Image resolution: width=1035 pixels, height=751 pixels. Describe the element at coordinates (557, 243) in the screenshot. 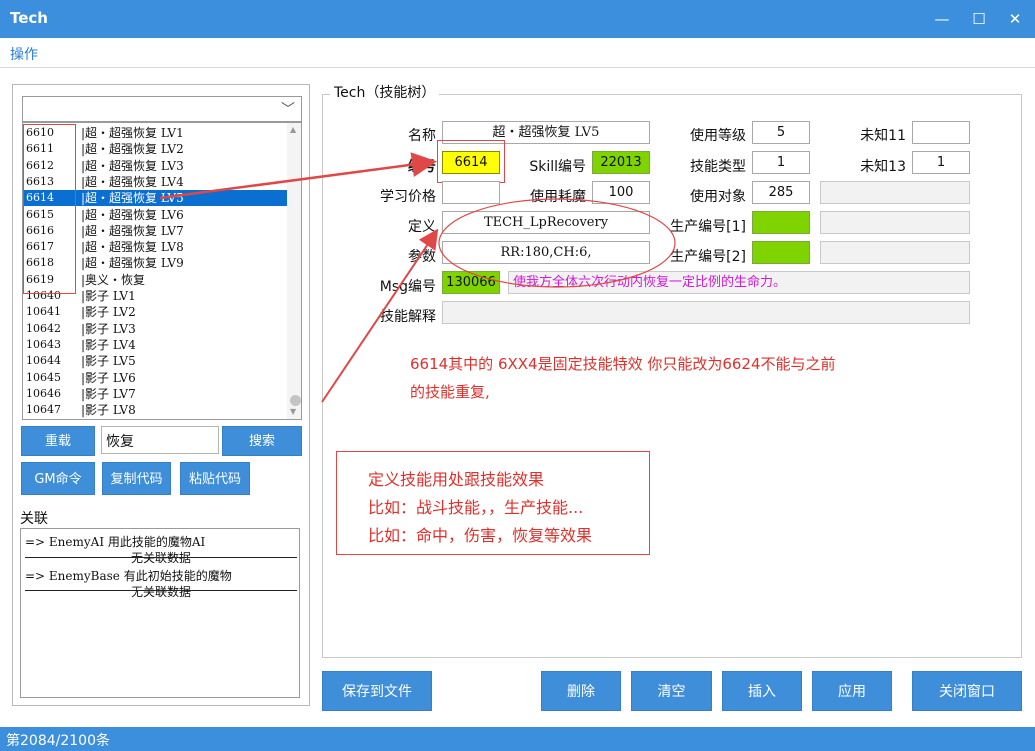

I see `annotation-ellipse` at that location.